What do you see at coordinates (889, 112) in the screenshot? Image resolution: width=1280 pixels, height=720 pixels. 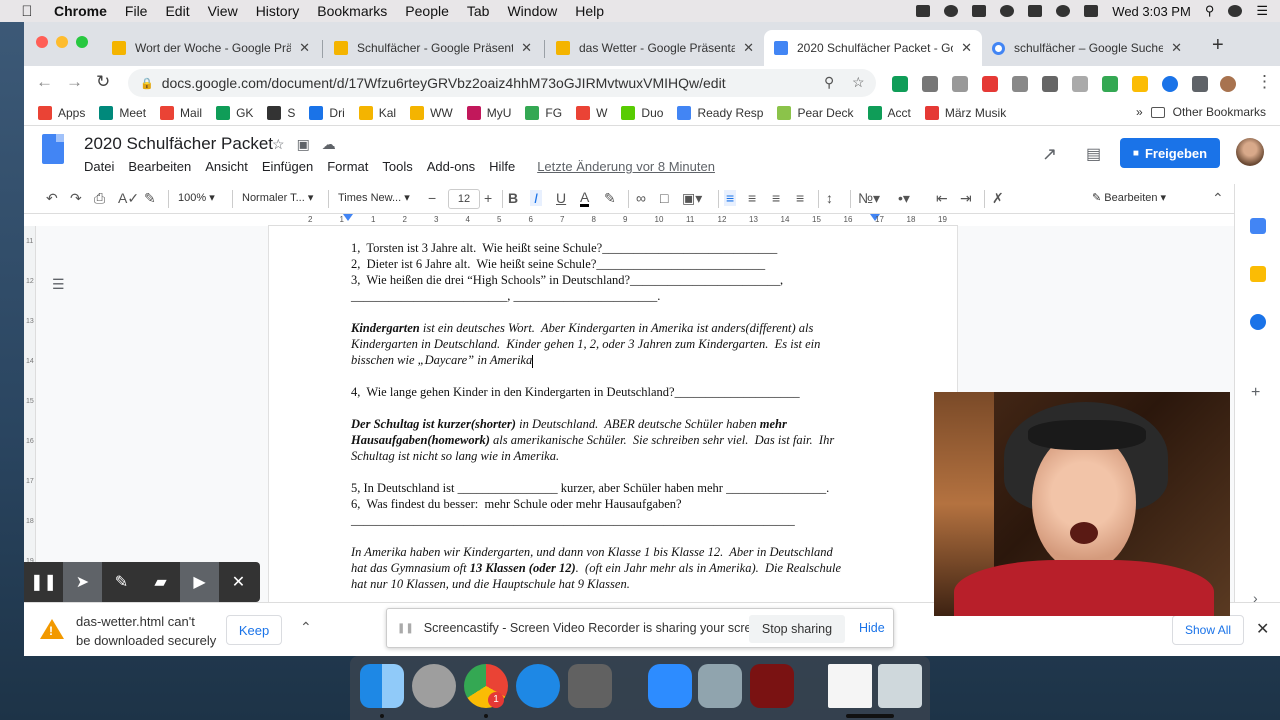 I see `bookmark-item: Acct` at bounding box center [889, 112].